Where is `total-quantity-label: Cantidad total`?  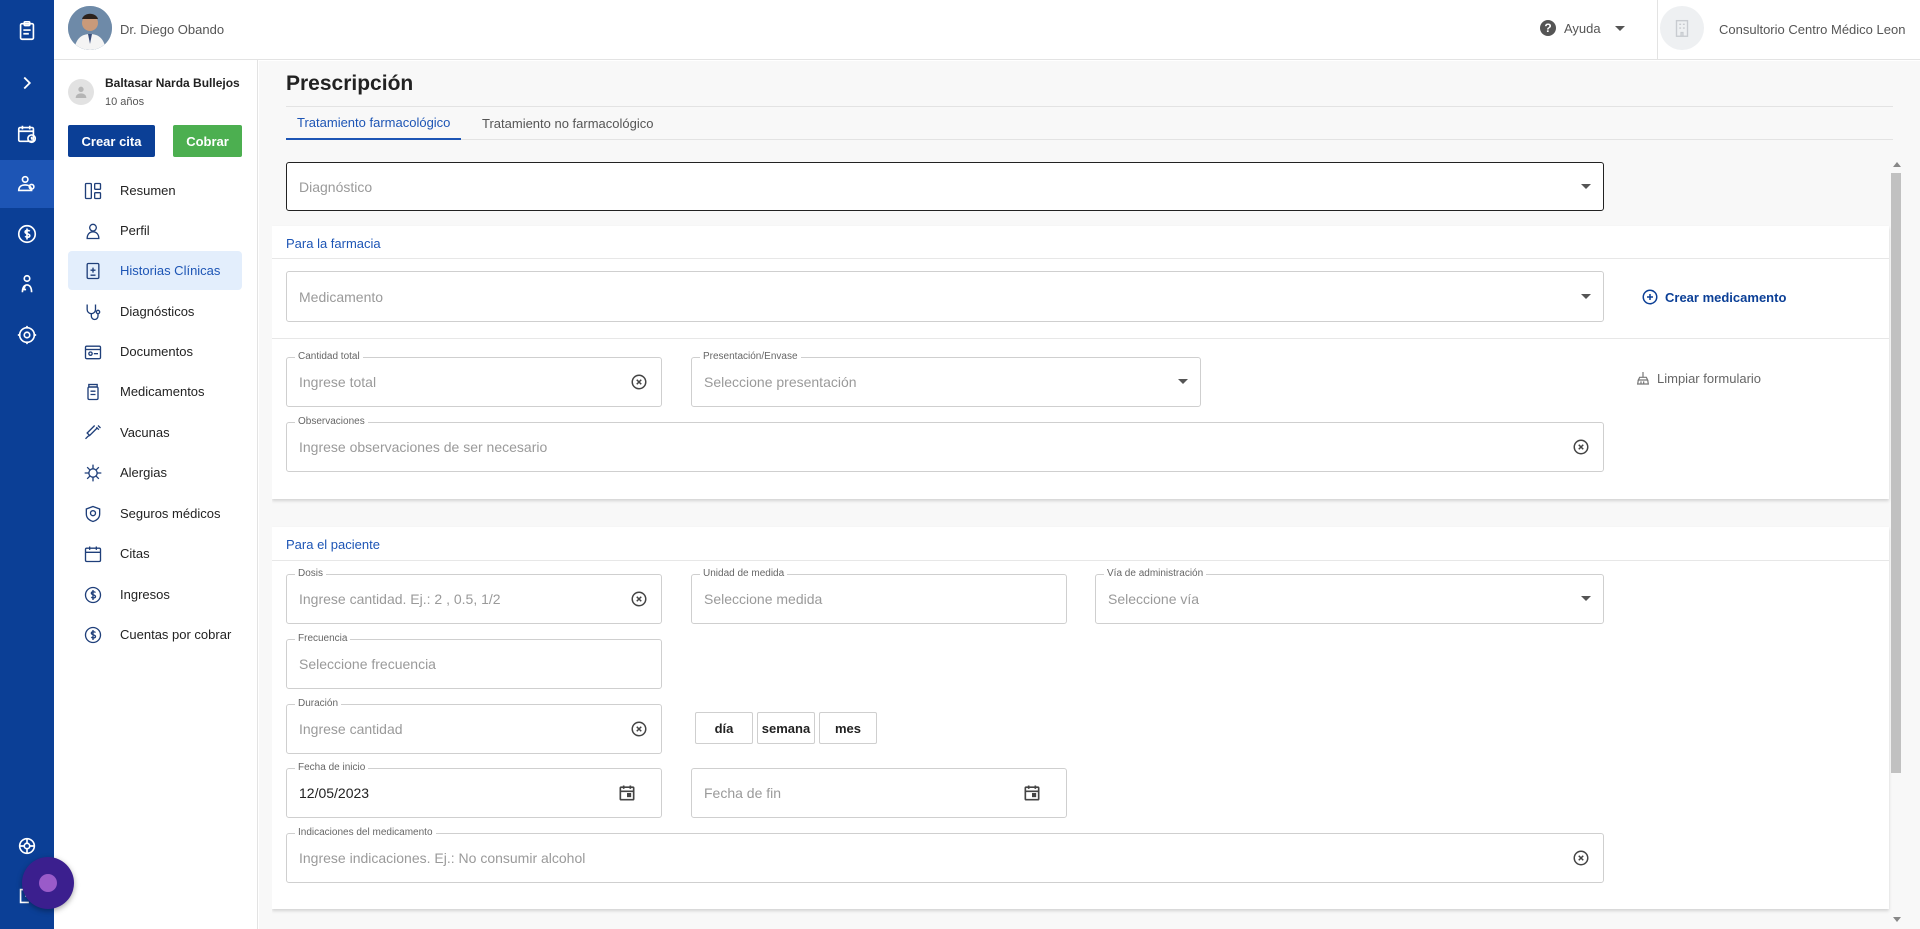 total-quantity-label: Cantidad total is located at coordinates (329, 356).